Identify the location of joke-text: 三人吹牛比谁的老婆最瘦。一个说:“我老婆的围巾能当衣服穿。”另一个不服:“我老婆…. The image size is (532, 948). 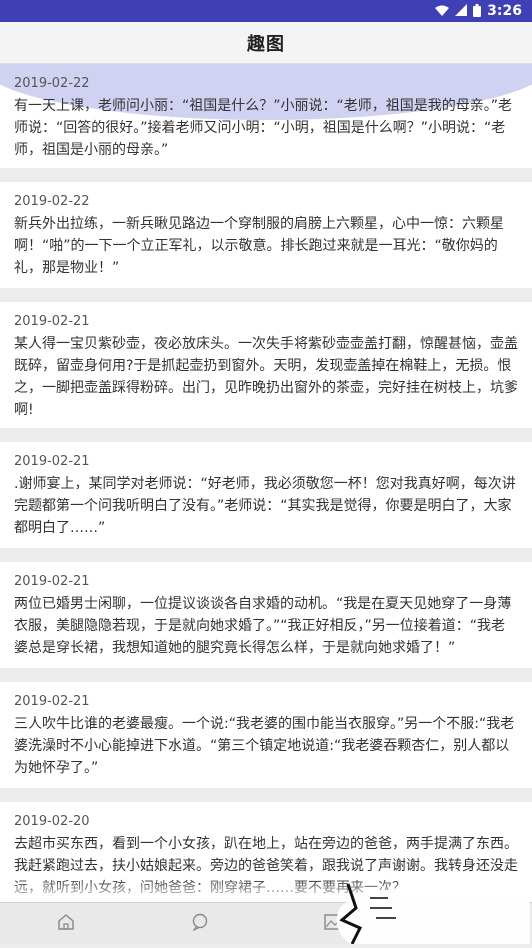
(264, 746).